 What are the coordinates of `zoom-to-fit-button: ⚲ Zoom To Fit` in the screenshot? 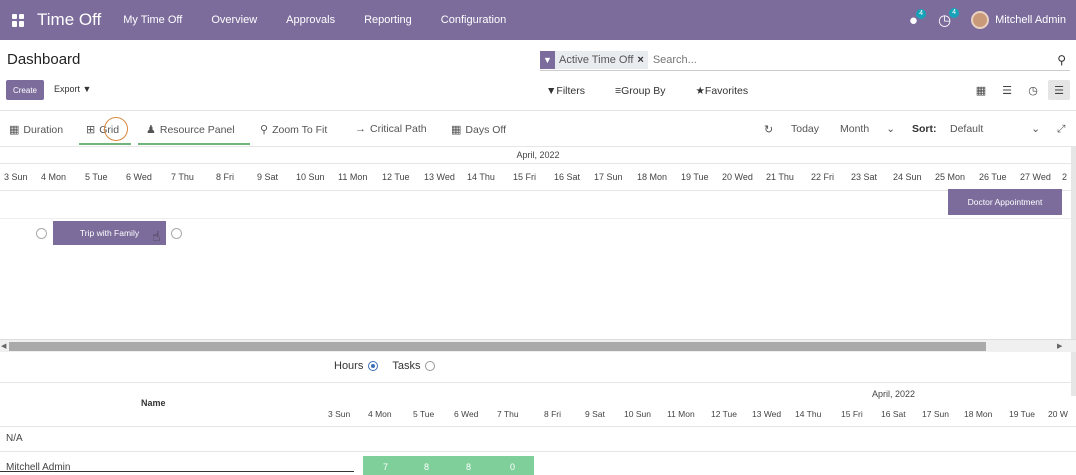 It's located at (293, 130).